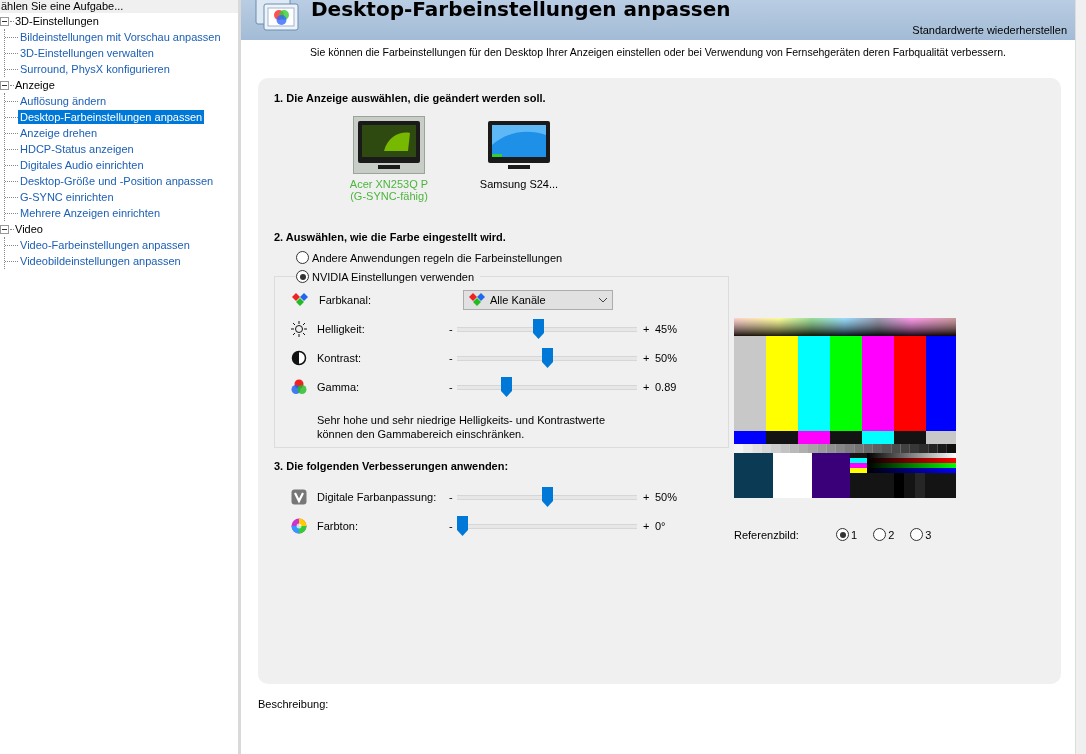 The height and width of the screenshot is (754, 1086). What do you see at coordinates (345, 299) in the screenshot?
I see `setting-label: Farbkanal:` at bounding box center [345, 299].